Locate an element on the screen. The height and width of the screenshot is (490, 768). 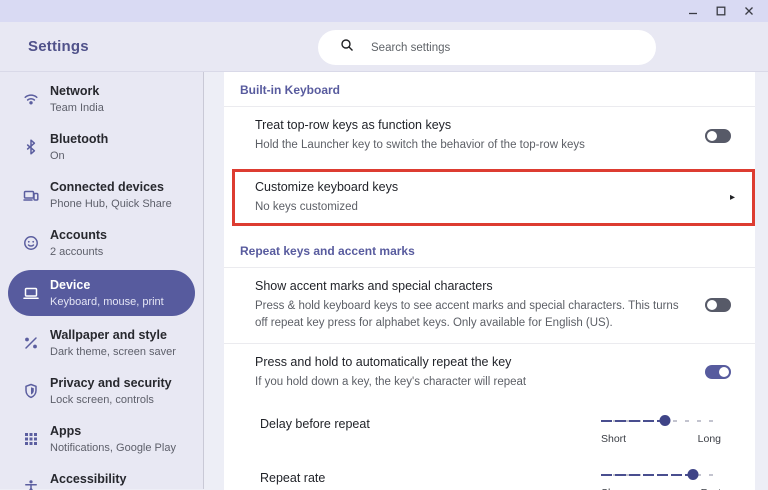
apps-grid-icon is located at coordinates (31, 439).